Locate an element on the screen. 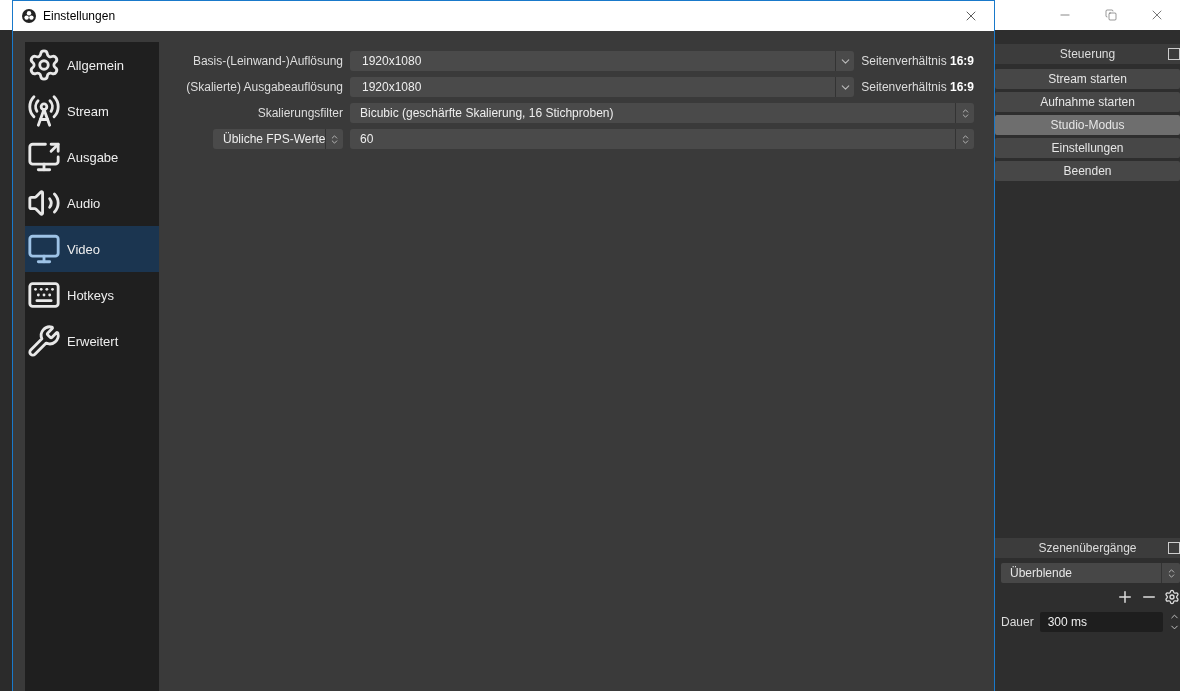 Image resolution: width=1180 pixels, height=691 pixels. wrench-icon is located at coordinates (44, 341).